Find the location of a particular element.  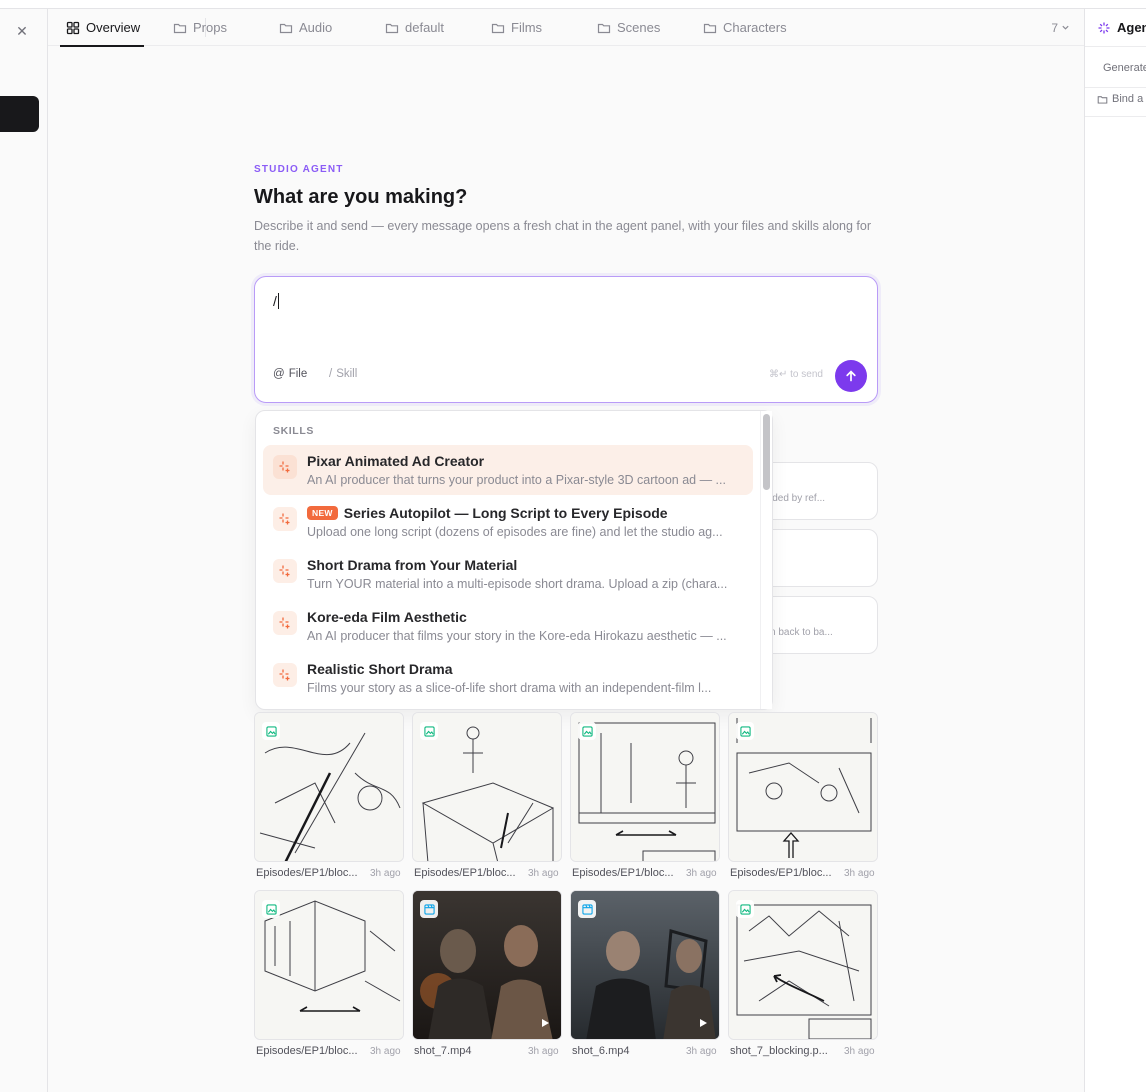

tab-label: Scenes is located at coordinates (639, 27).